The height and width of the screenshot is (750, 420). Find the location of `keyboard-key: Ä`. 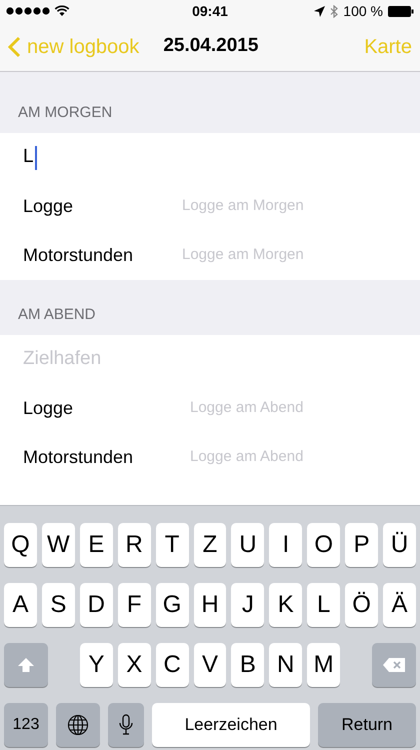

keyboard-key: Ä is located at coordinates (399, 605).